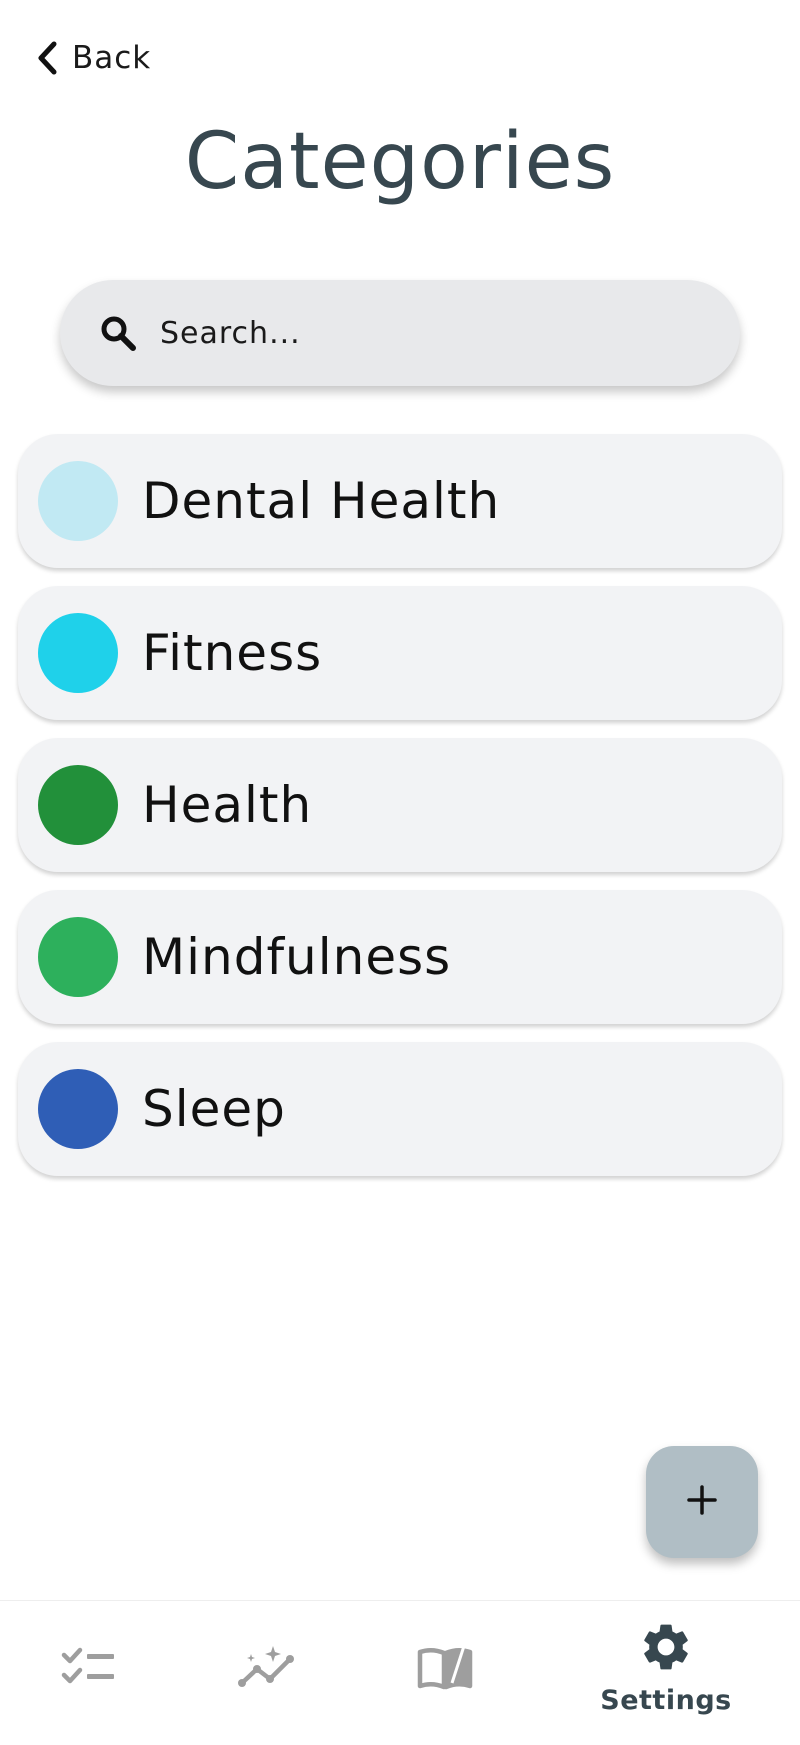 The image size is (800, 1745). Describe the element at coordinates (227, 805) in the screenshot. I see `category-label: Health` at that location.